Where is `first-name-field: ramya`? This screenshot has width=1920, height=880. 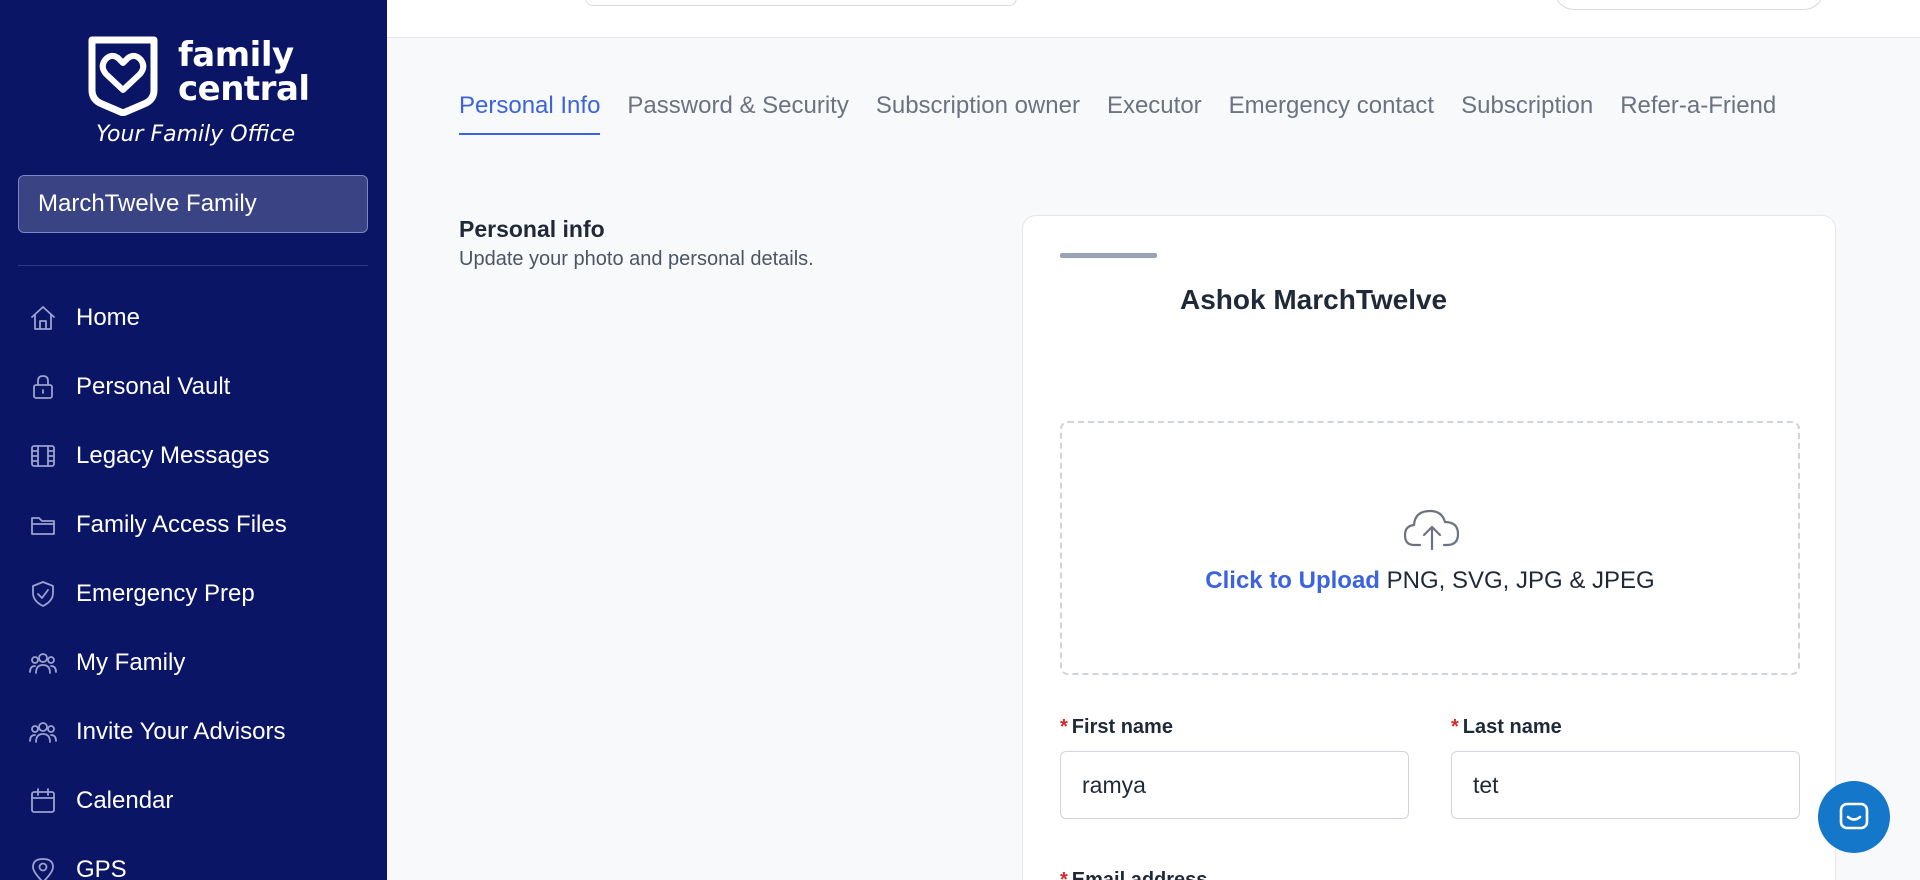
first-name-field: ramya is located at coordinates (1234, 785).